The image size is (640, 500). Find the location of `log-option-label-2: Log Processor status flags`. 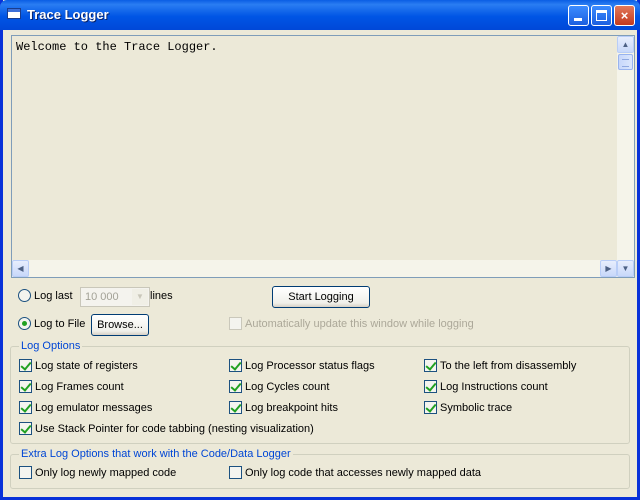

log-option-label-2: Log Processor status flags is located at coordinates (310, 366).